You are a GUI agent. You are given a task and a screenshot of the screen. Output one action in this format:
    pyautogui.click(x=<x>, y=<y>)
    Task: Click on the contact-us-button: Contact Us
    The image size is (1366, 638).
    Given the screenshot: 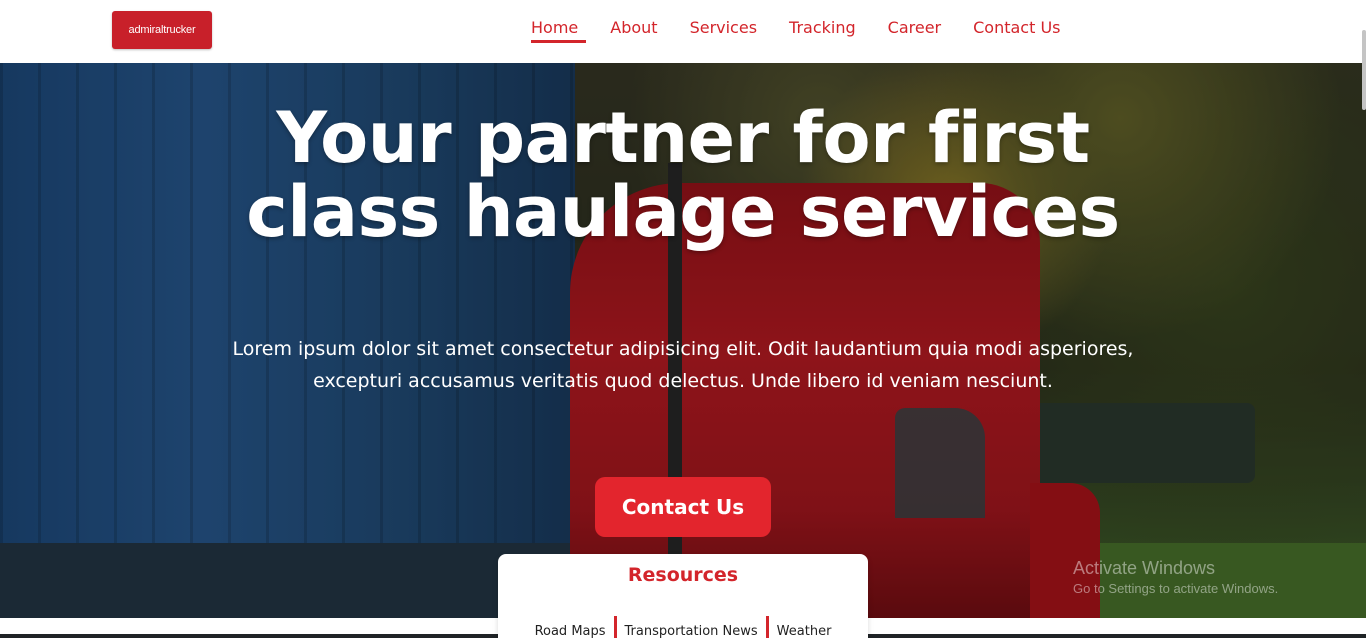 What is the action you would take?
    pyautogui.click(x=683, y=507)
    